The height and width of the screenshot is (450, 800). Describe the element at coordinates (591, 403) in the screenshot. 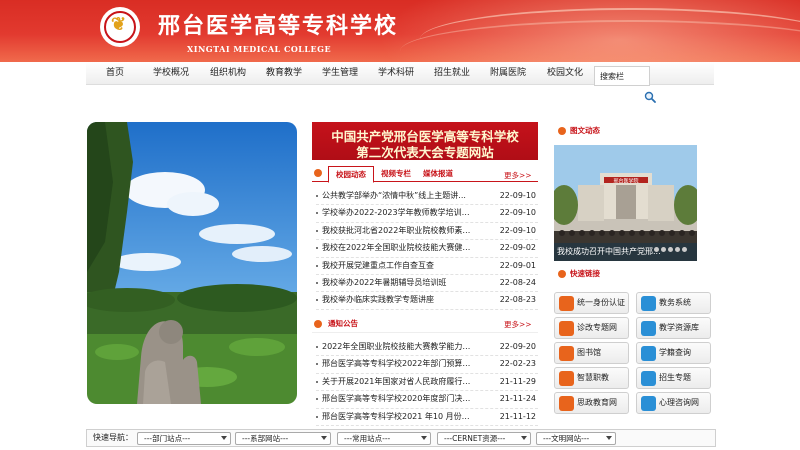

I see `quick-link-ideology-education: 思政教育网` at that location.